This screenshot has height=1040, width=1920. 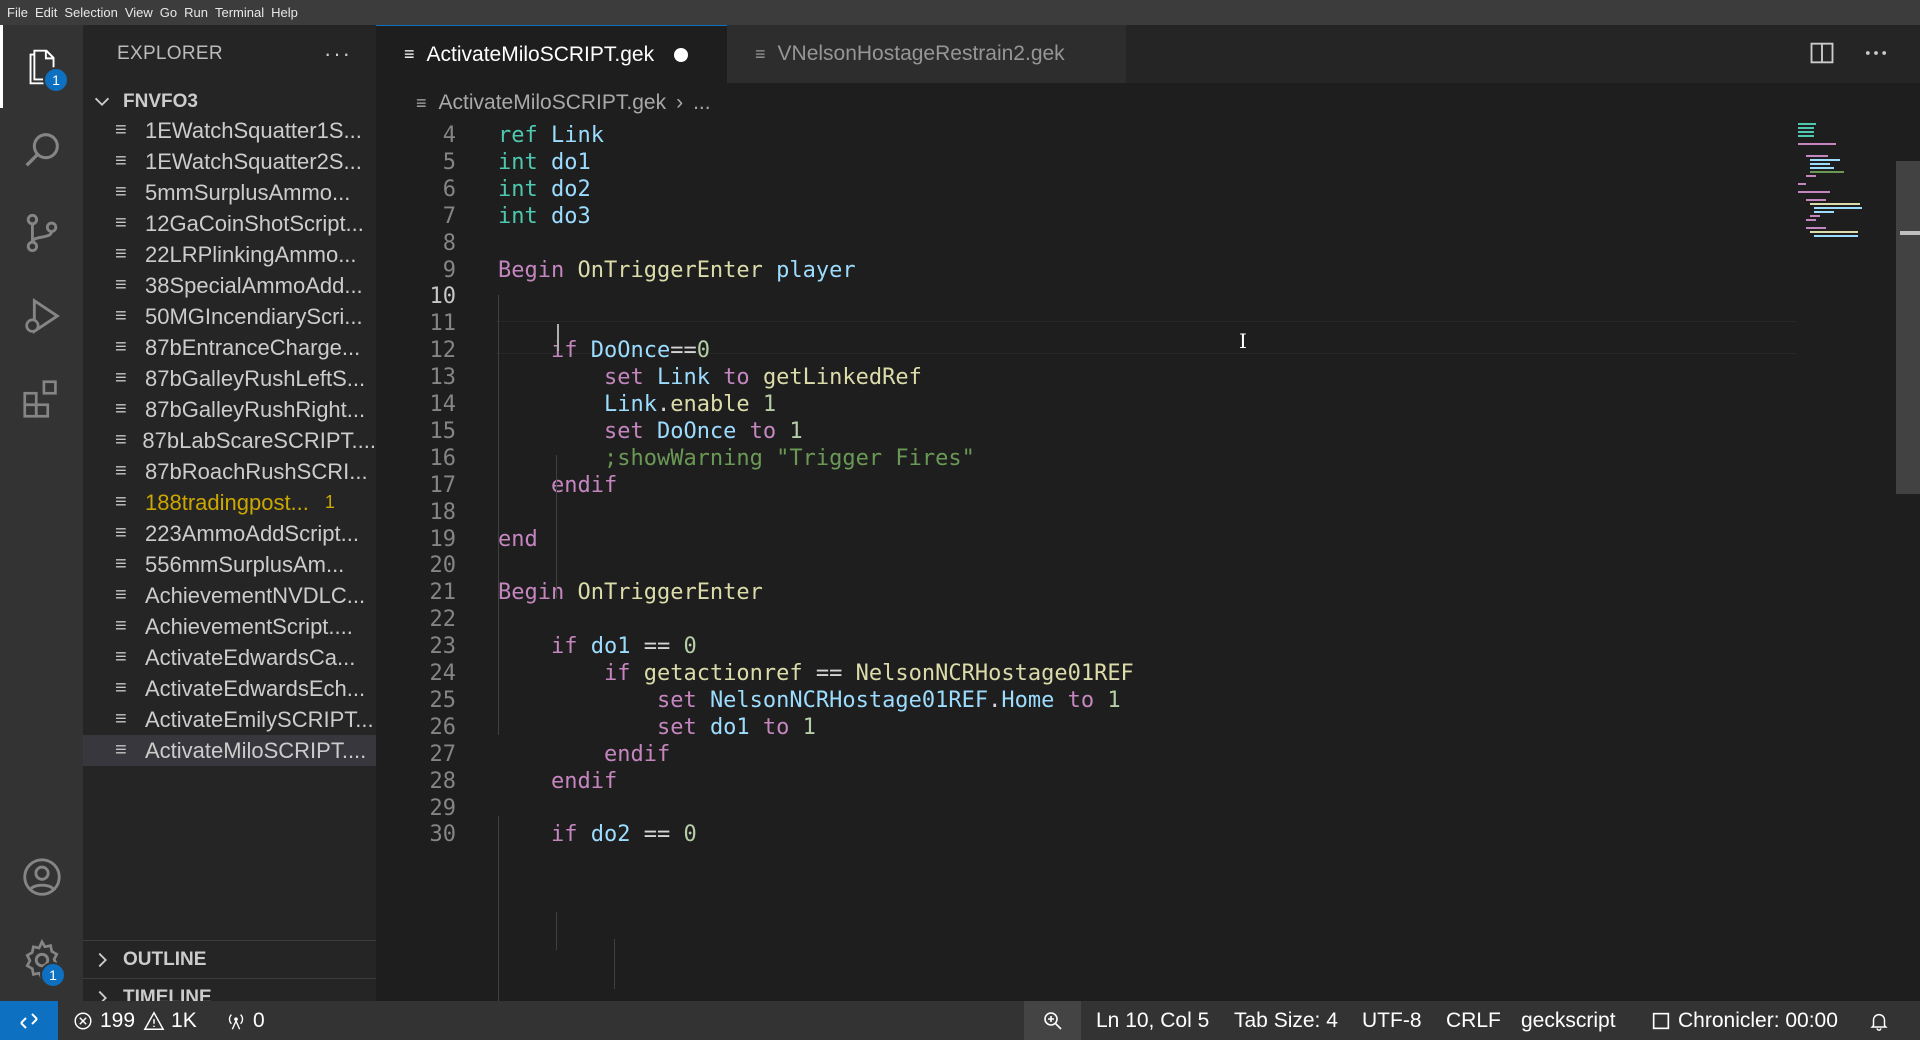 I want to click on explorer-activity: 1, so click(x=41, y=66).